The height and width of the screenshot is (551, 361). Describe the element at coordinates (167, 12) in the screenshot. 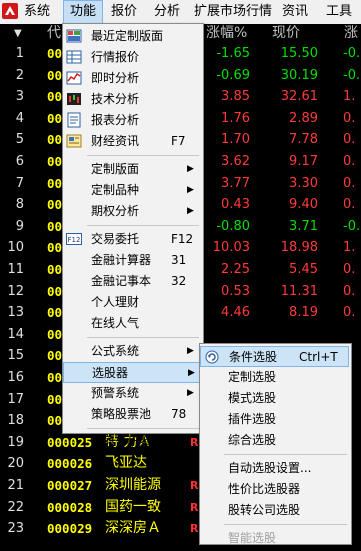

I see `menubar-item-3: 分析` at that location.